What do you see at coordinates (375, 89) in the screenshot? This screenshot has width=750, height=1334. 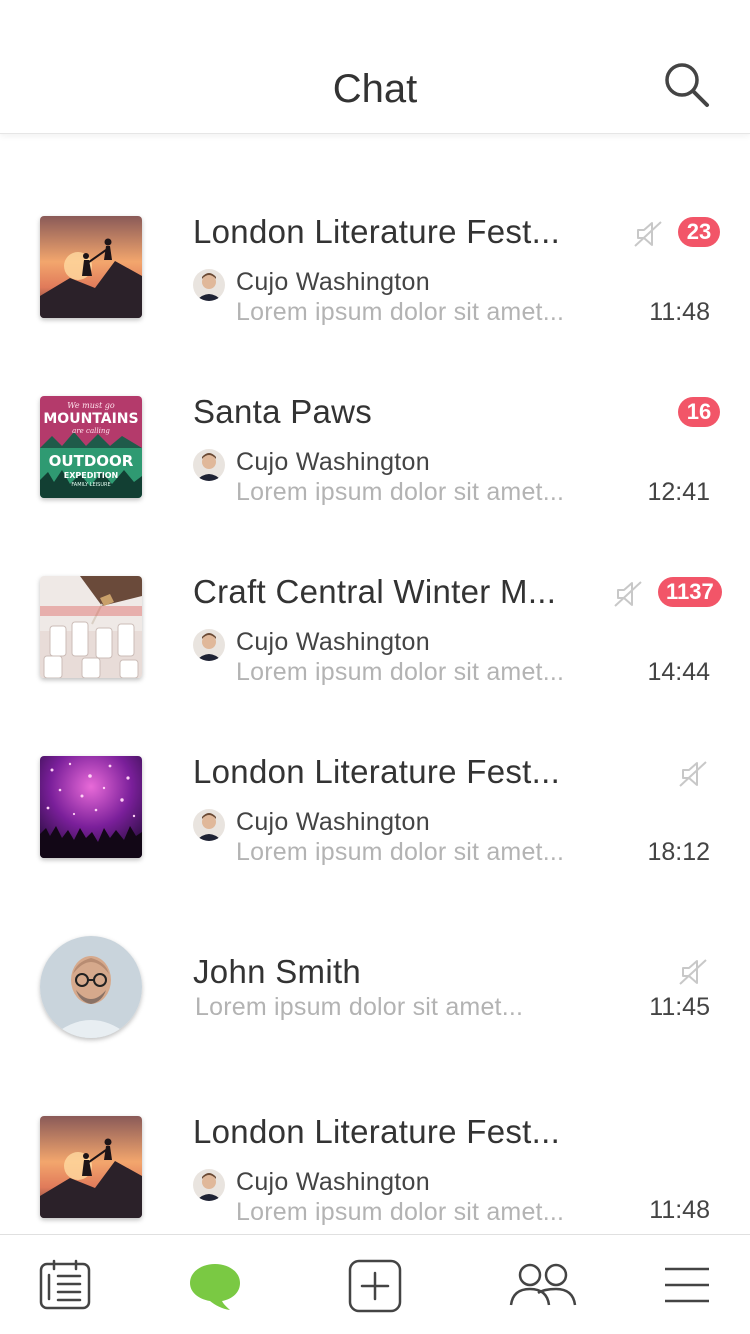 I see `page-title: Chat` at bounding box center [375, 89].